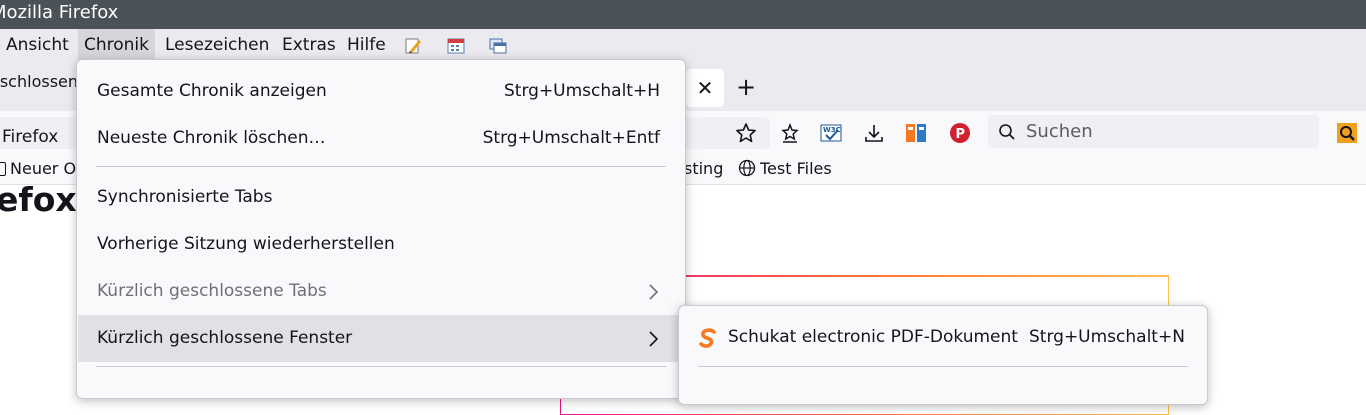 The height and width of the screenshot is (415, 1366). Describe the element at coordinates (707, 338) in the screenshot. I see `schukat-logo-icon` at that location.